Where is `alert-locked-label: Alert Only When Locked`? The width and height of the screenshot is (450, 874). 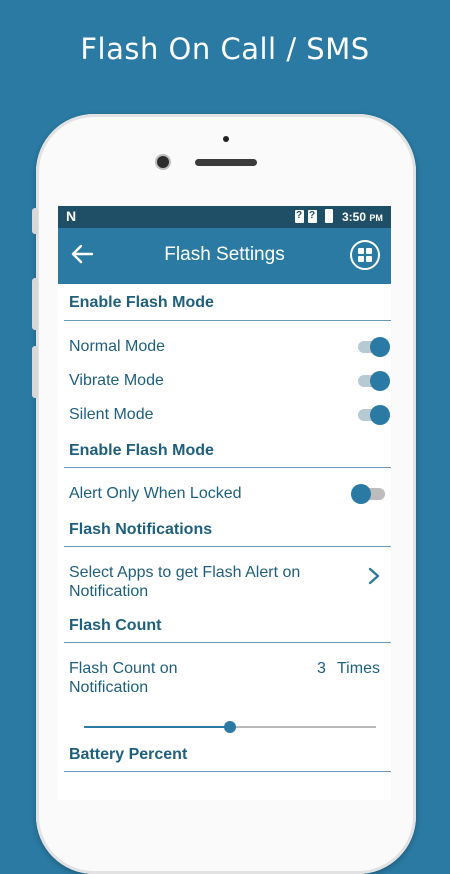
alert-locked-label: Alert Only When Locked is located at coordinates (155, 493).